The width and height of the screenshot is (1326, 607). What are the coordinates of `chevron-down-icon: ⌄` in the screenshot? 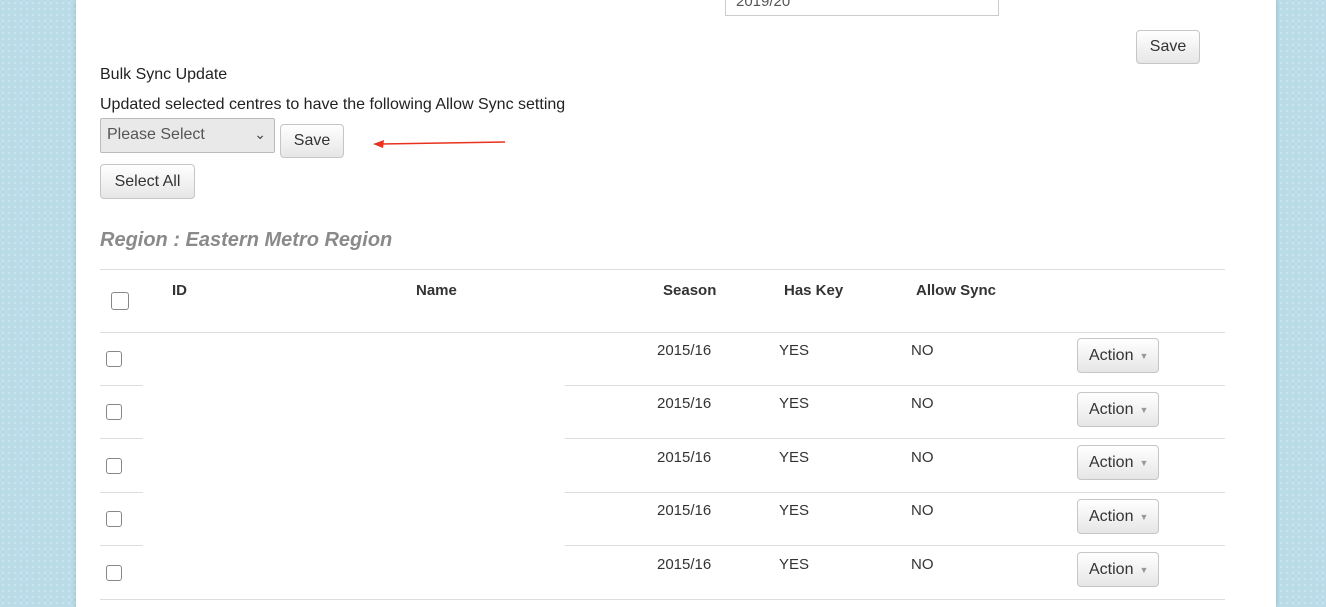 It's located at (260, 134).